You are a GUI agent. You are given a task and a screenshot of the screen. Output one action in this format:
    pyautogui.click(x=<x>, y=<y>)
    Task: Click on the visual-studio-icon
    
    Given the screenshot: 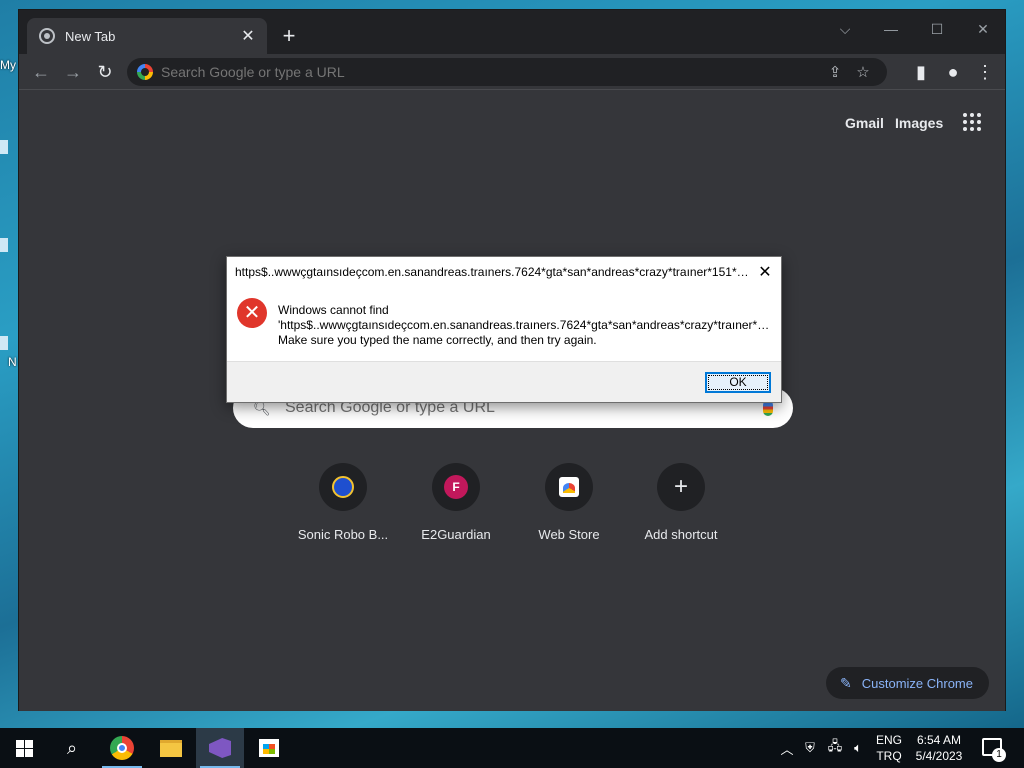 What is the action you would take?
    pyautogui.click(x=220, y=748)
    